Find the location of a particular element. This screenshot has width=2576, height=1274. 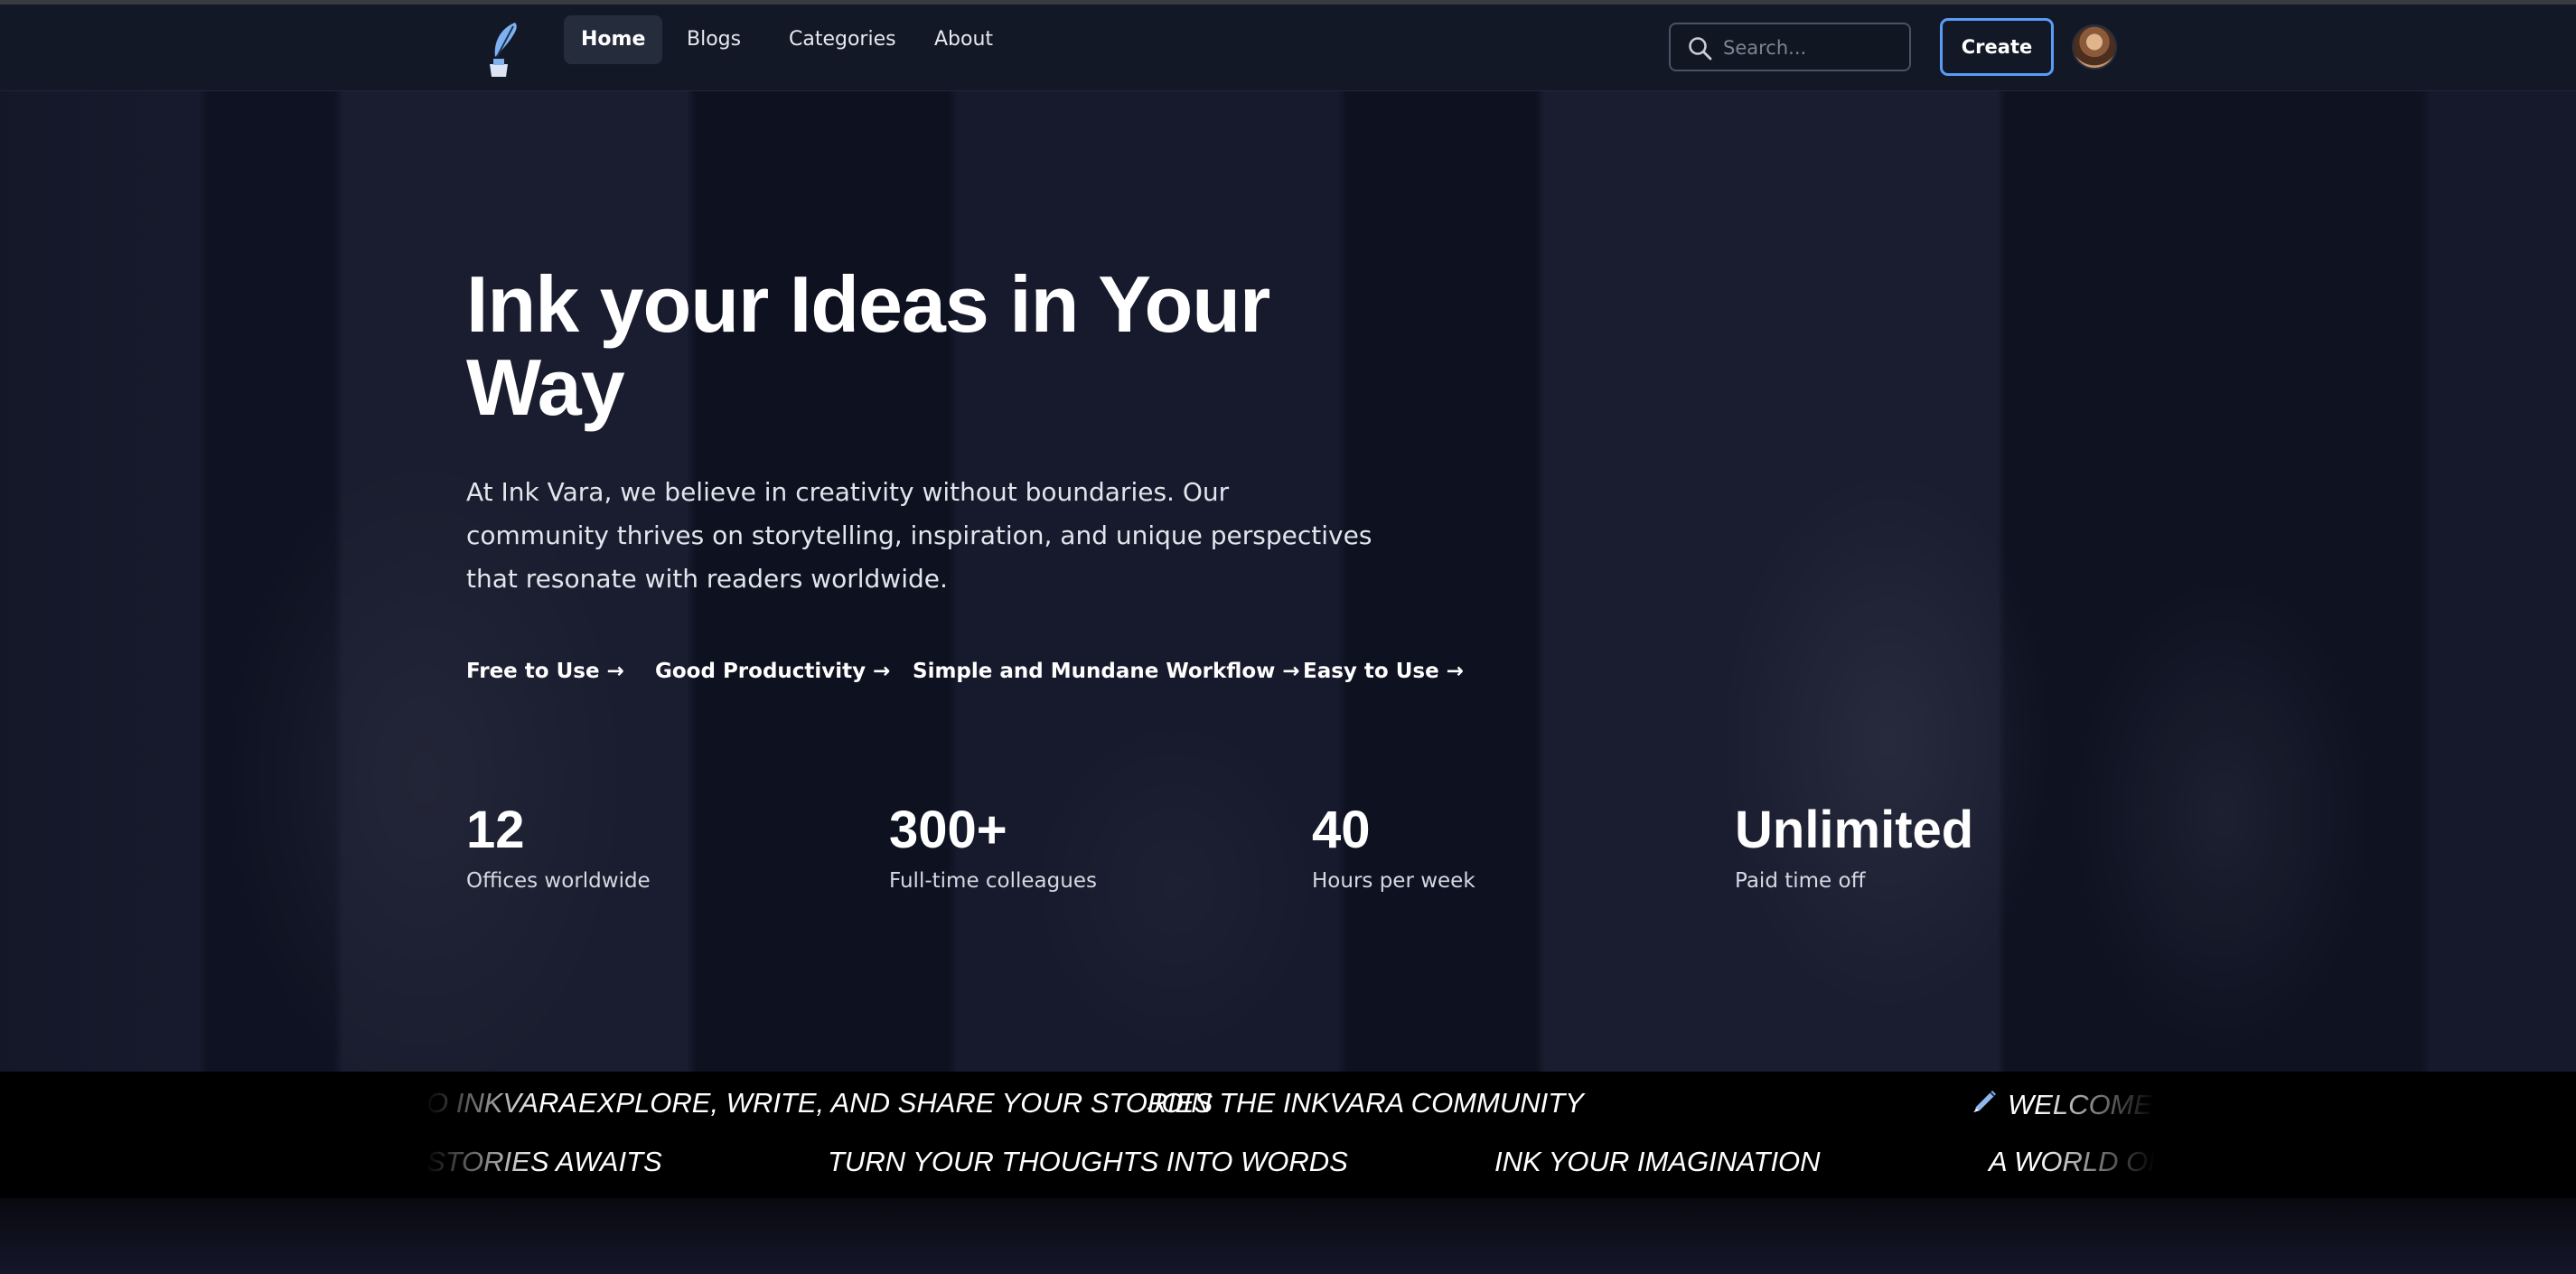

stat-colleagues: 300+ Full-time colleagues is located at coordinates (993, 847).